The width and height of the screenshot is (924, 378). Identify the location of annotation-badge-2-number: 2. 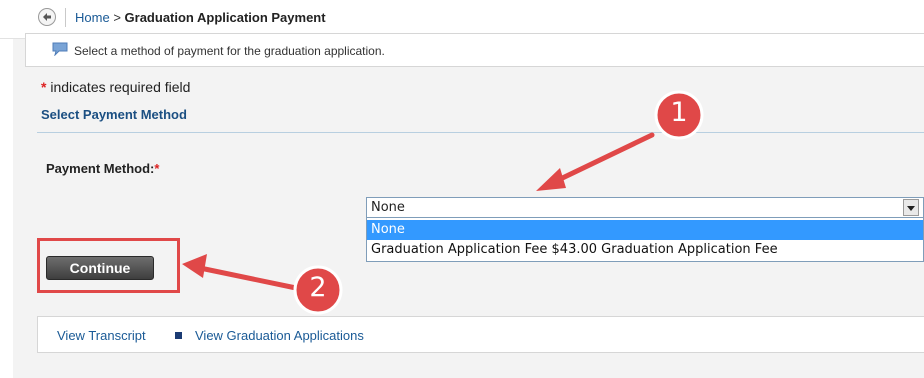
(318, 287).